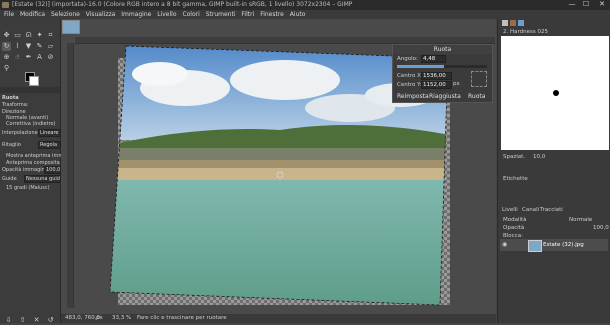  What do you see at coordinates (515, 220) in the screenshot?
I see `layer-mode-label: Modalità` at bounding box center [515, 220].